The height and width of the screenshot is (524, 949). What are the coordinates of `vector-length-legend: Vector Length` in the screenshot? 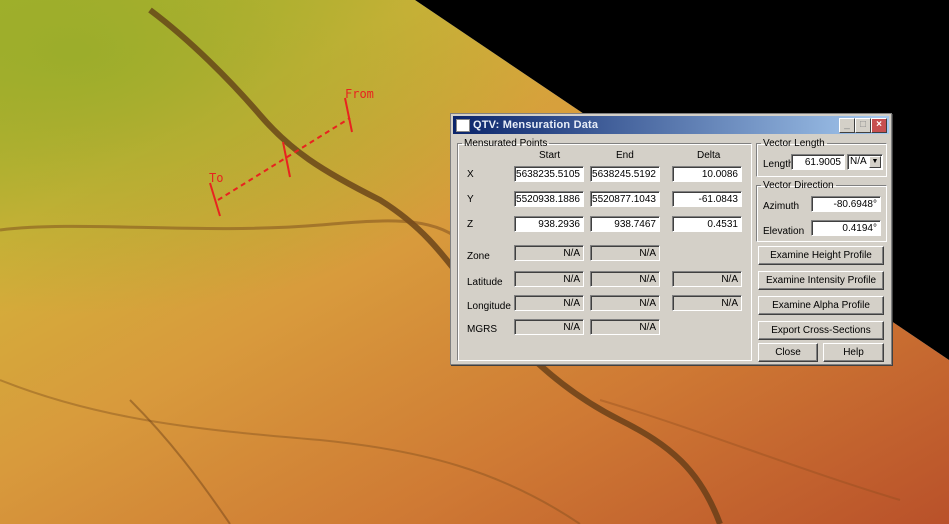 It's located at (794, 143).